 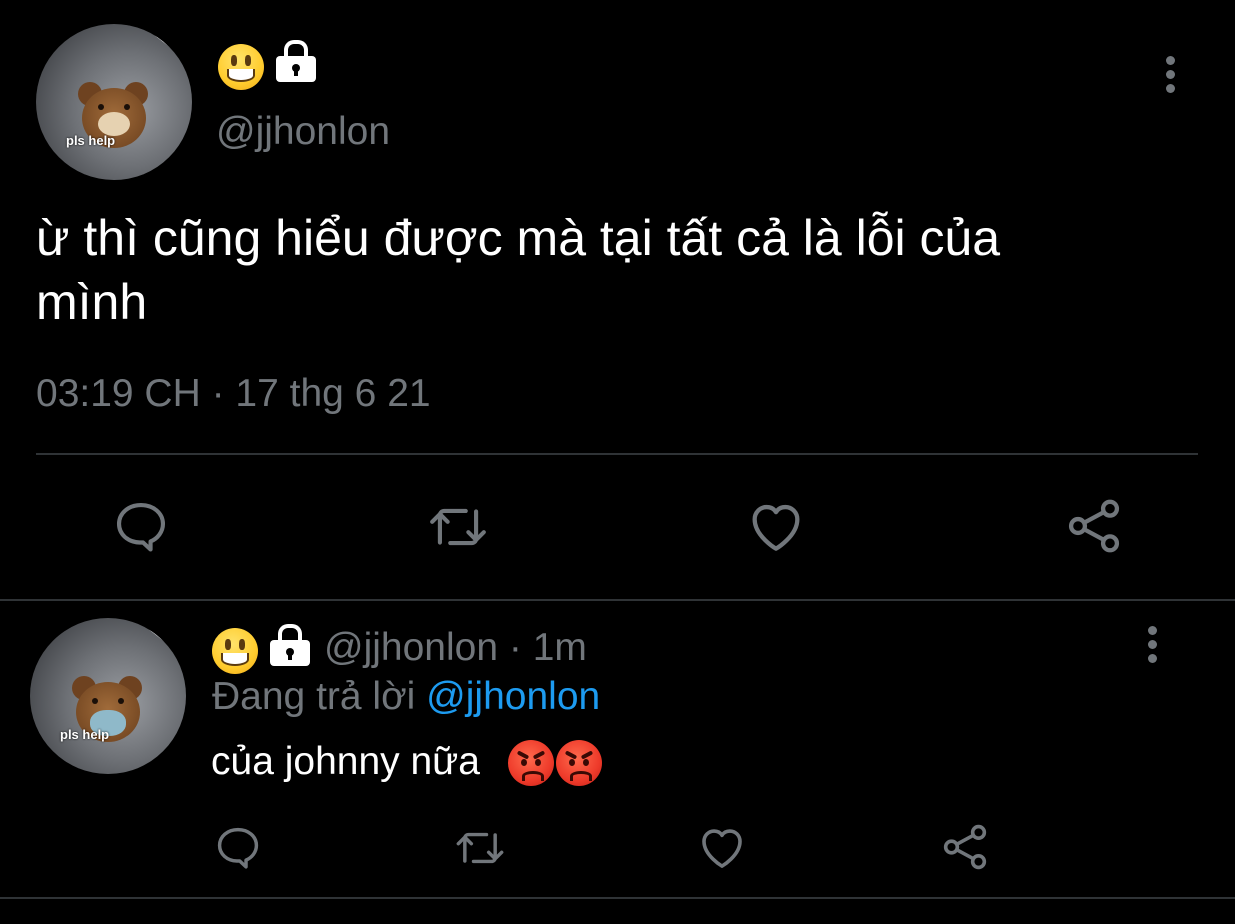 I want to click on reply-header: @jjhonlon · 1m, so click(x=455, y=648).